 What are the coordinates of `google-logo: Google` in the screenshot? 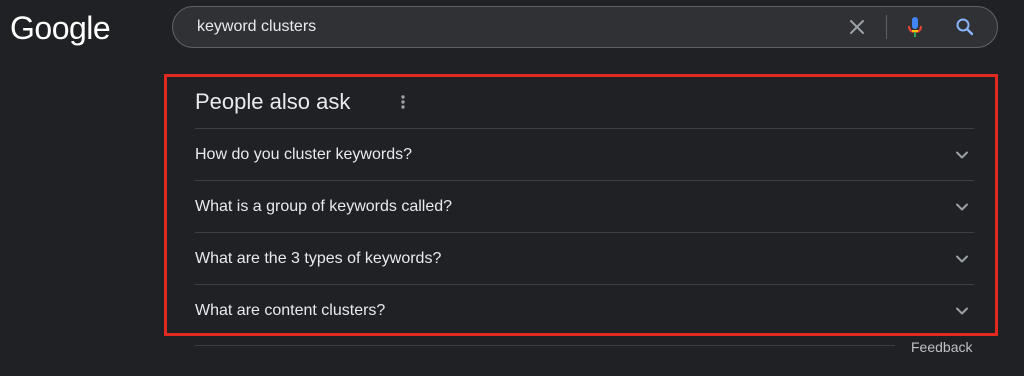 It's located at (60, 28).